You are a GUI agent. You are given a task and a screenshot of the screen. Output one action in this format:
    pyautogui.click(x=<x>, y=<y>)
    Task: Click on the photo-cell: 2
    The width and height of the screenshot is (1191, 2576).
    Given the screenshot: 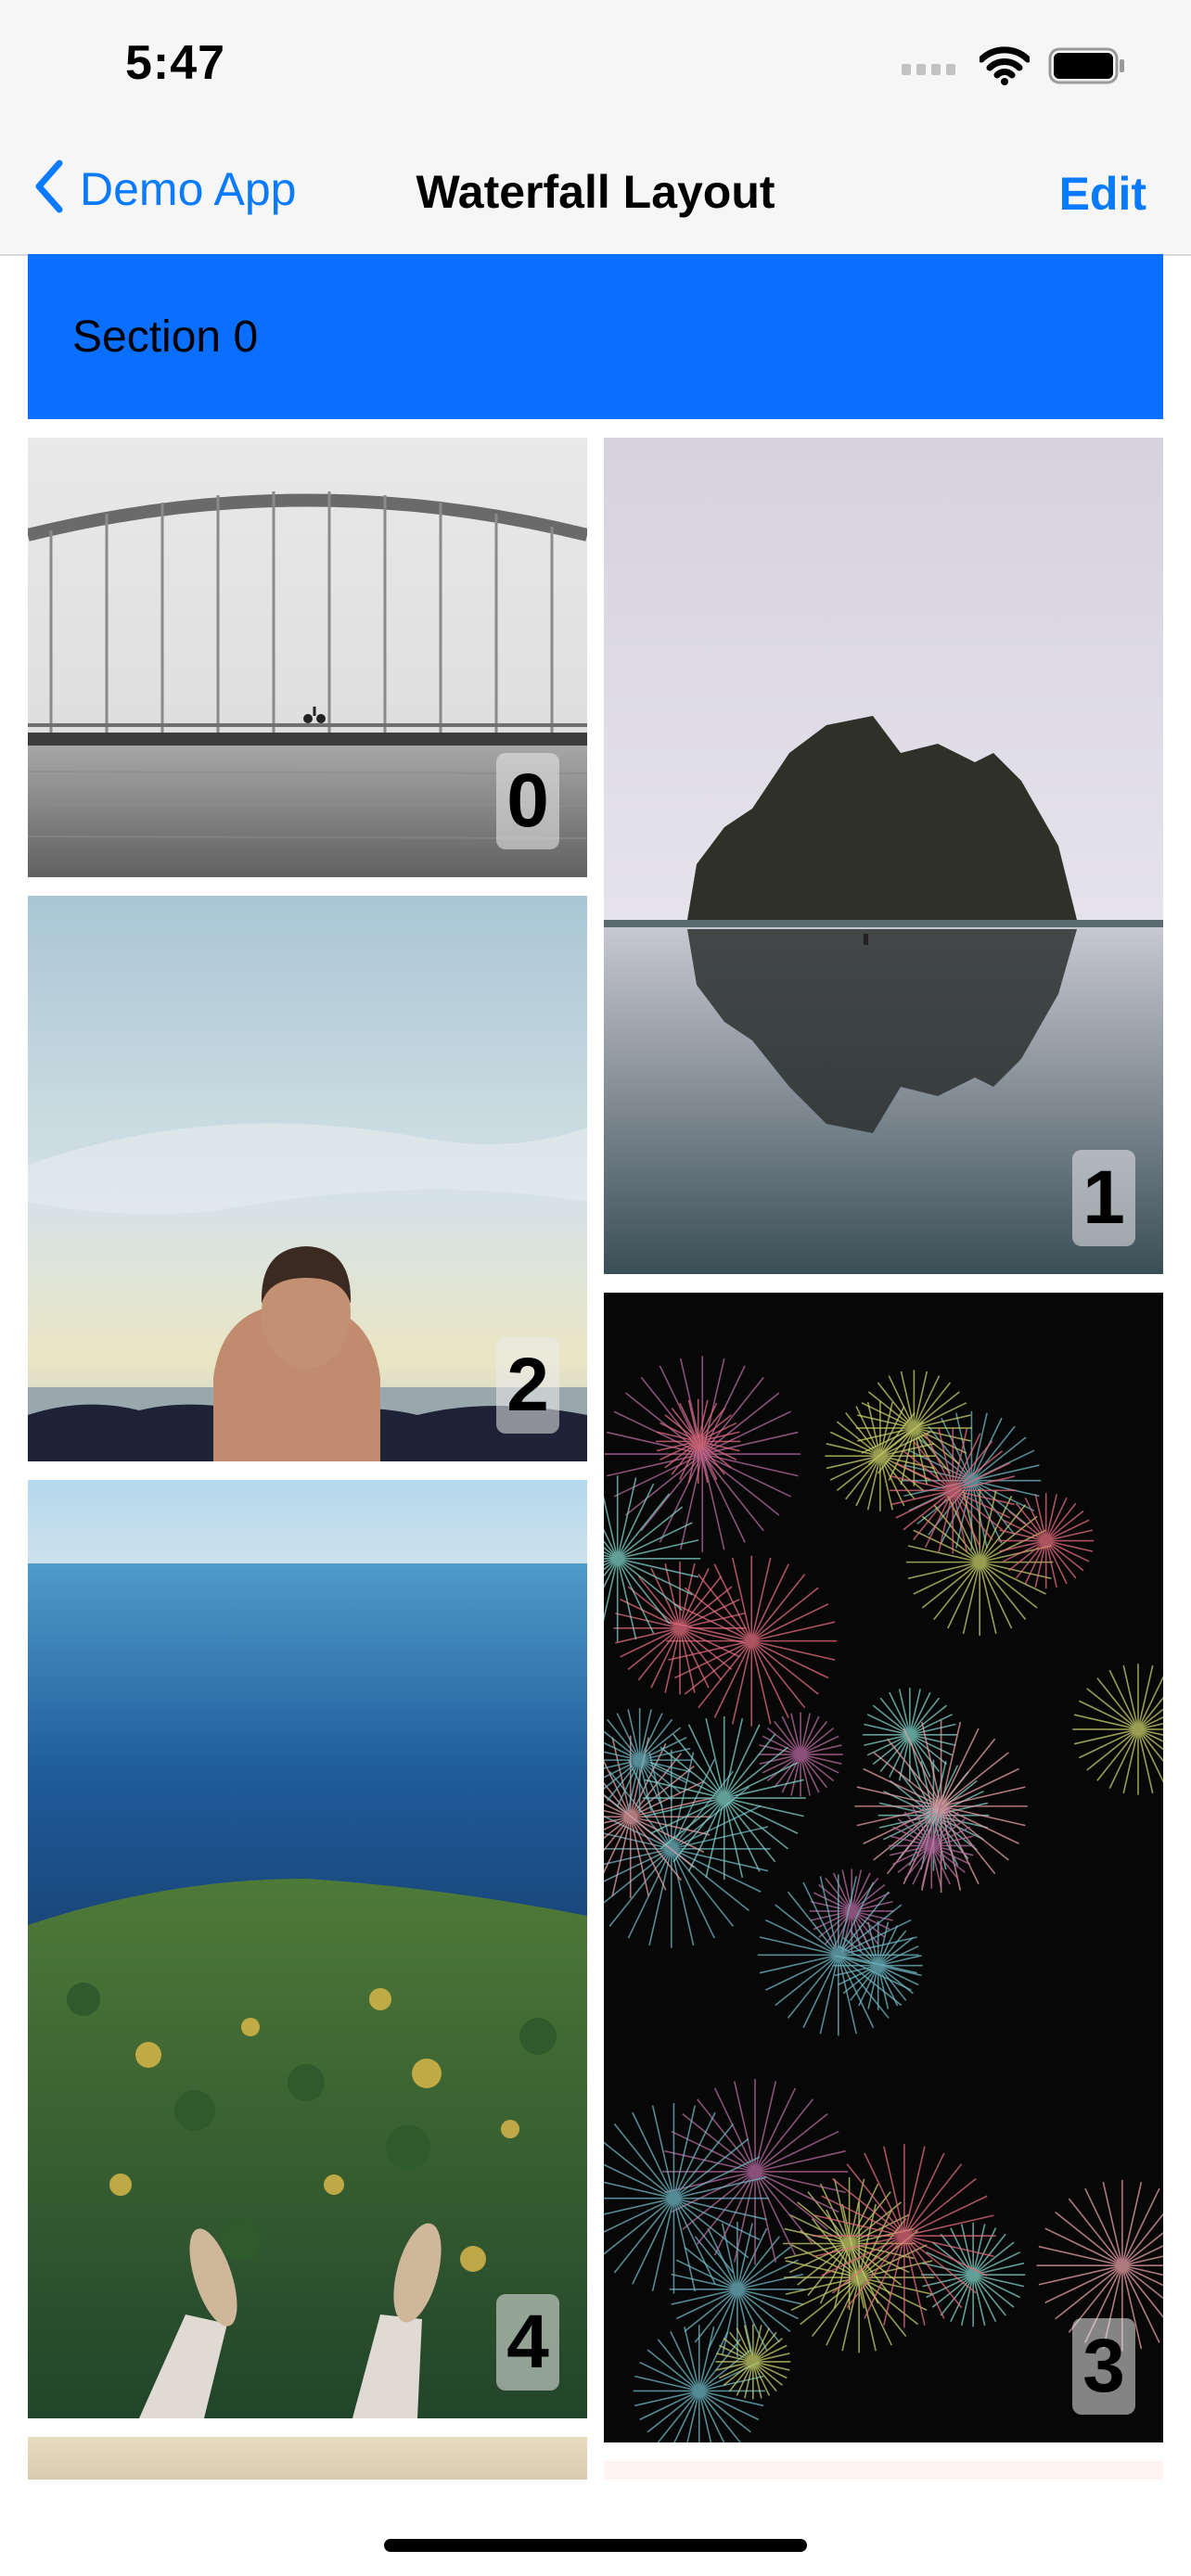 What is the action you would take?
    pyautogui.click(x=308, y=1178)
    